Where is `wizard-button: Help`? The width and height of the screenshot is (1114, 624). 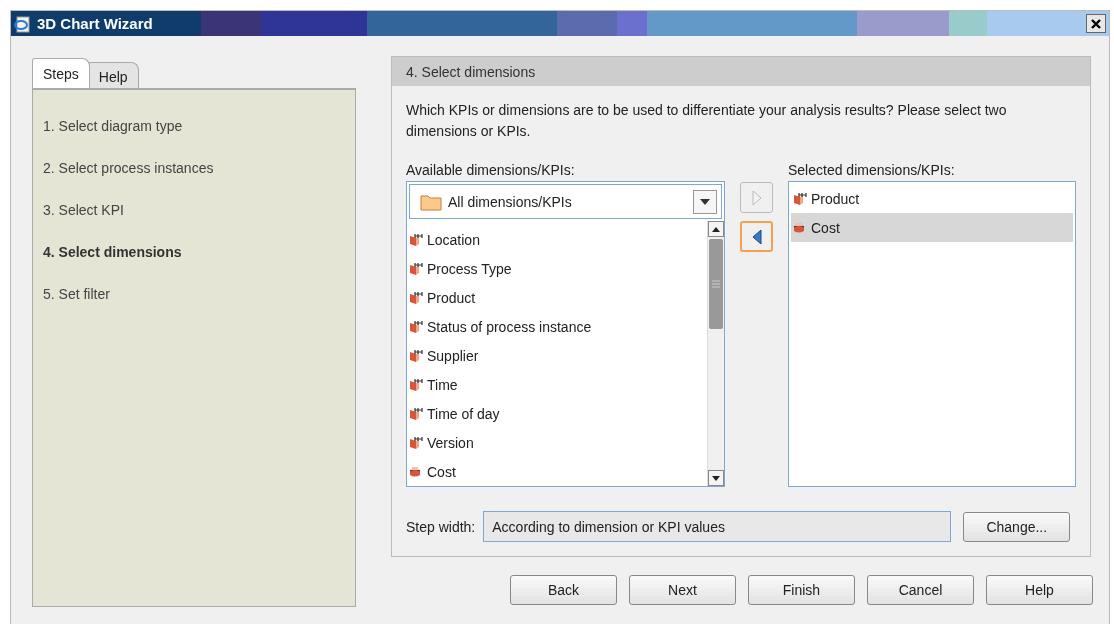 wizard-button: Help is located at coordinates (1039, 590).